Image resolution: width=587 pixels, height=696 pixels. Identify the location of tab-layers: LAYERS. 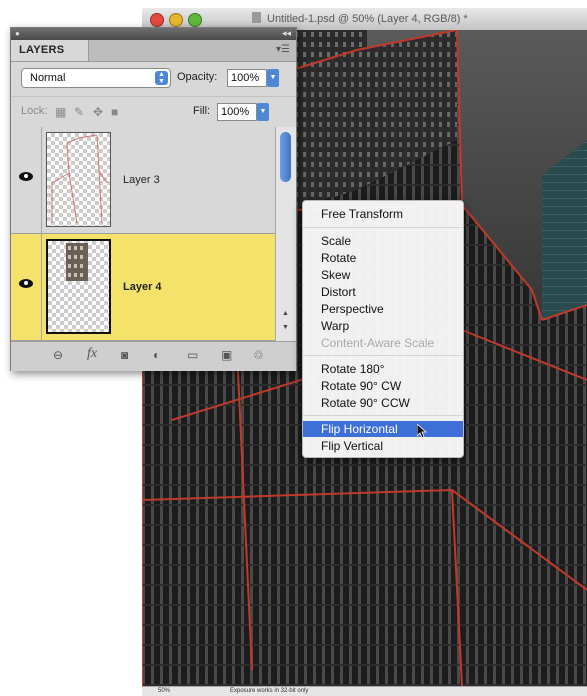
(50, 50).